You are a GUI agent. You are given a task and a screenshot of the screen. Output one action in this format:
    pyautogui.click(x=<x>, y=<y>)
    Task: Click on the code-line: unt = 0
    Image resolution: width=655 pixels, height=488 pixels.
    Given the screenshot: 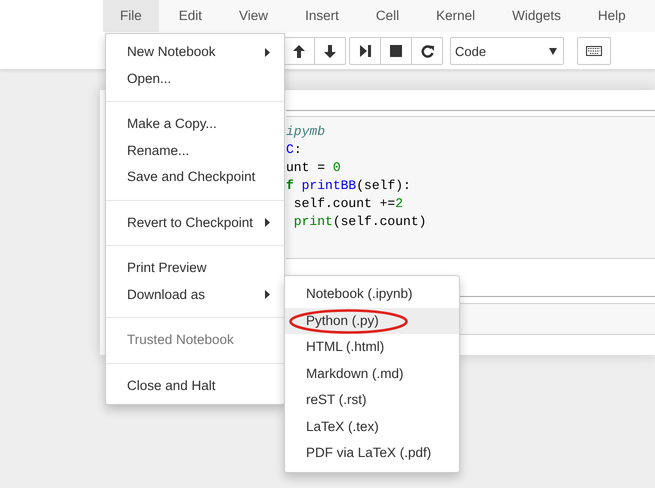 What is the action you would take?
    pyautogui.click(x=314, y=168)
    